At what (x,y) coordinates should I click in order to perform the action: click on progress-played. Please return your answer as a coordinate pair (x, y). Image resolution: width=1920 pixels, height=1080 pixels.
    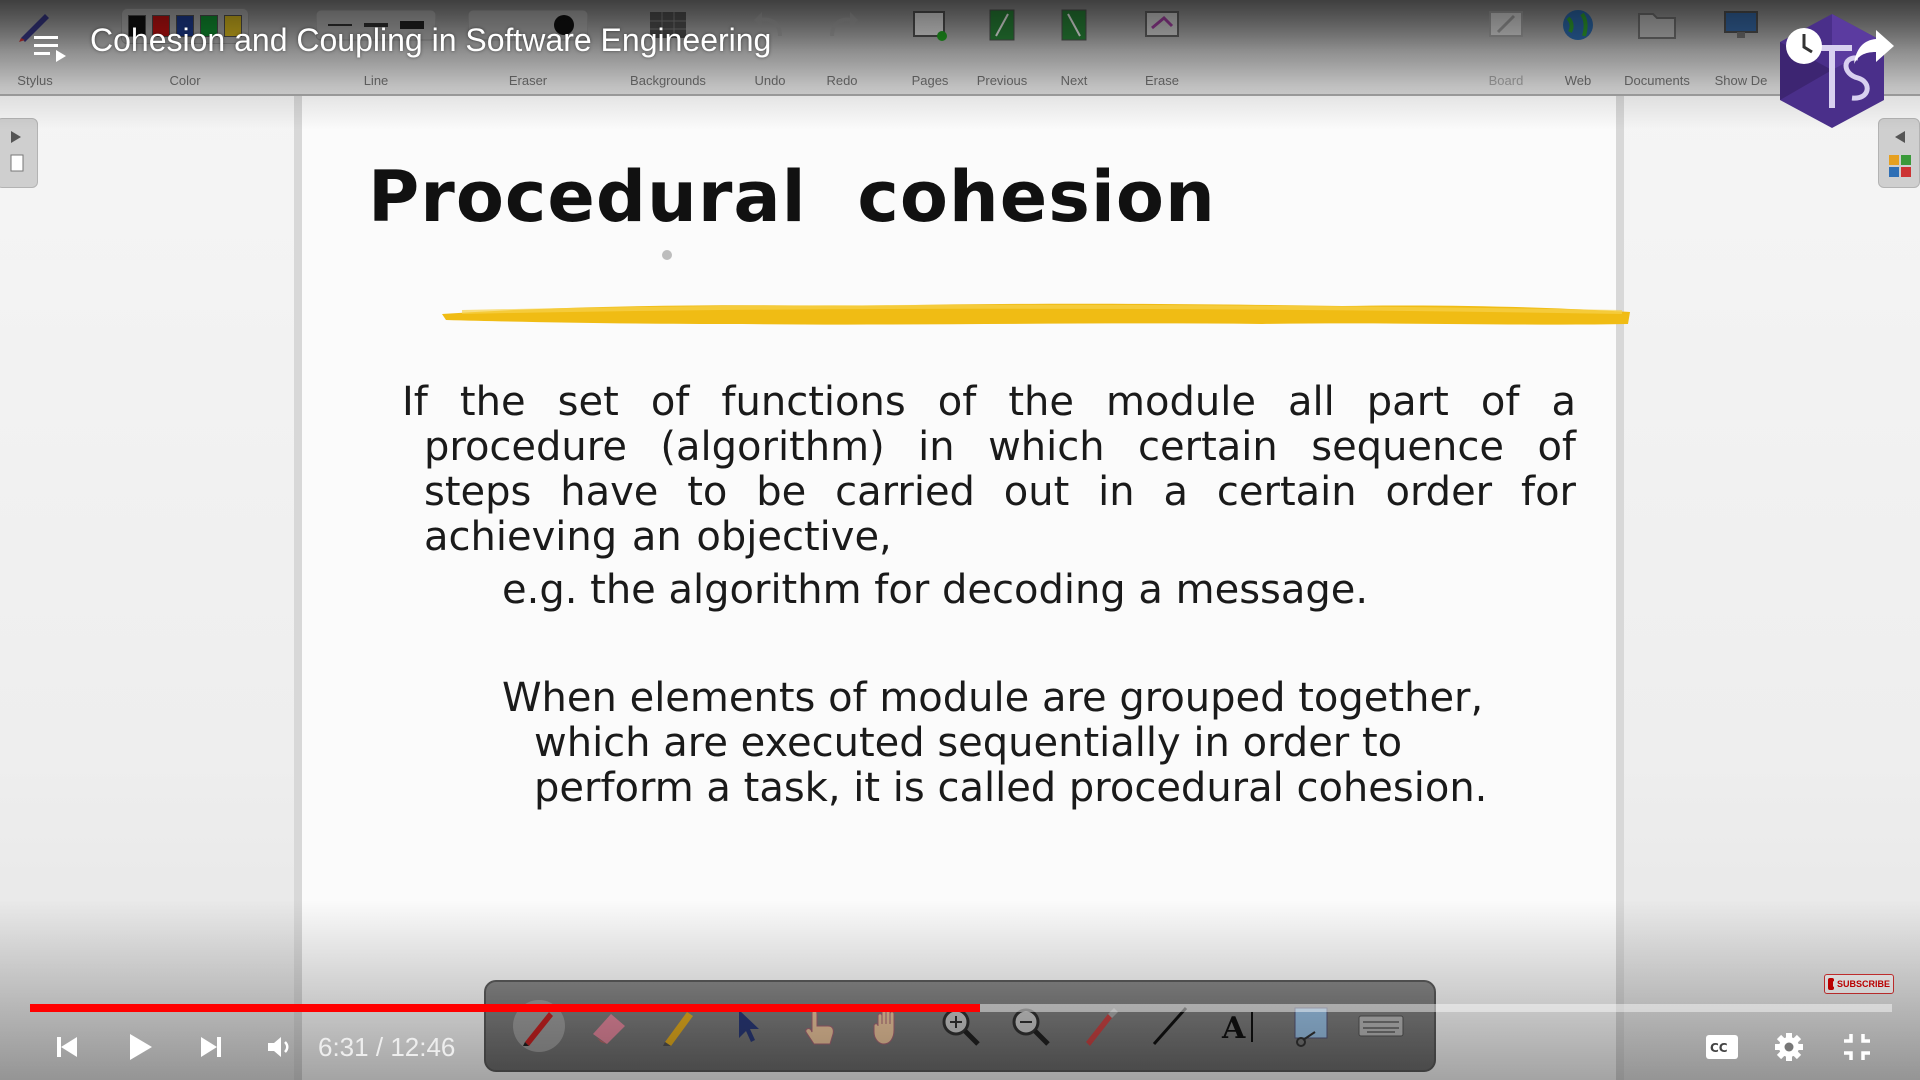
    Looking at the image, I should click on (505, 1008).